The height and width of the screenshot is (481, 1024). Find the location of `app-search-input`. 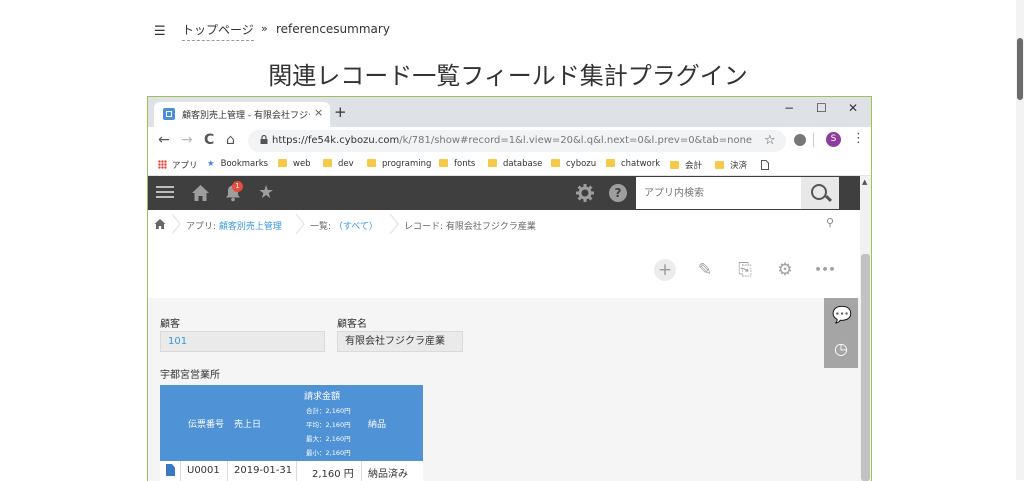

app-search-input is located at coordinates (718, 193).